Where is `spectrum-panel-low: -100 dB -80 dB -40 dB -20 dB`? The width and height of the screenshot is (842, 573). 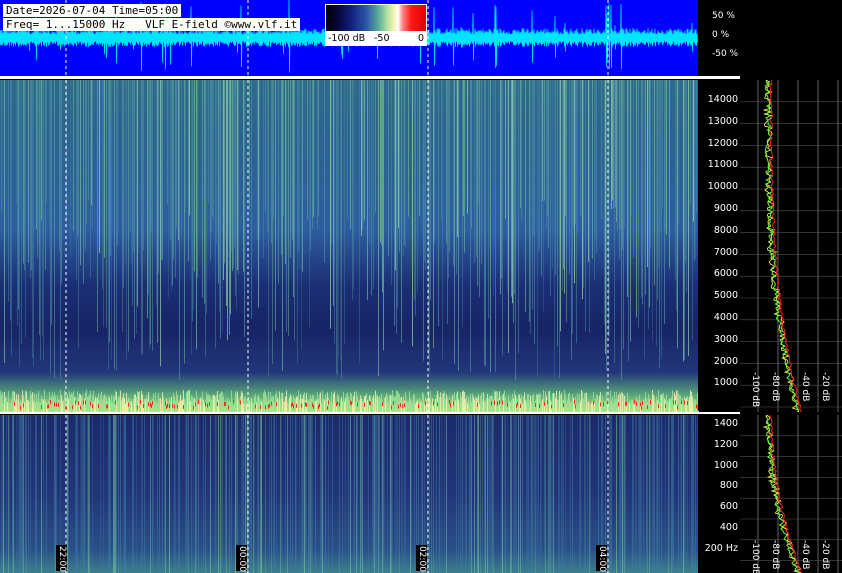
spectrum-panel-low: -100 dB -80 dB -40 dB -20 dB is located at coordinates (791, 494).